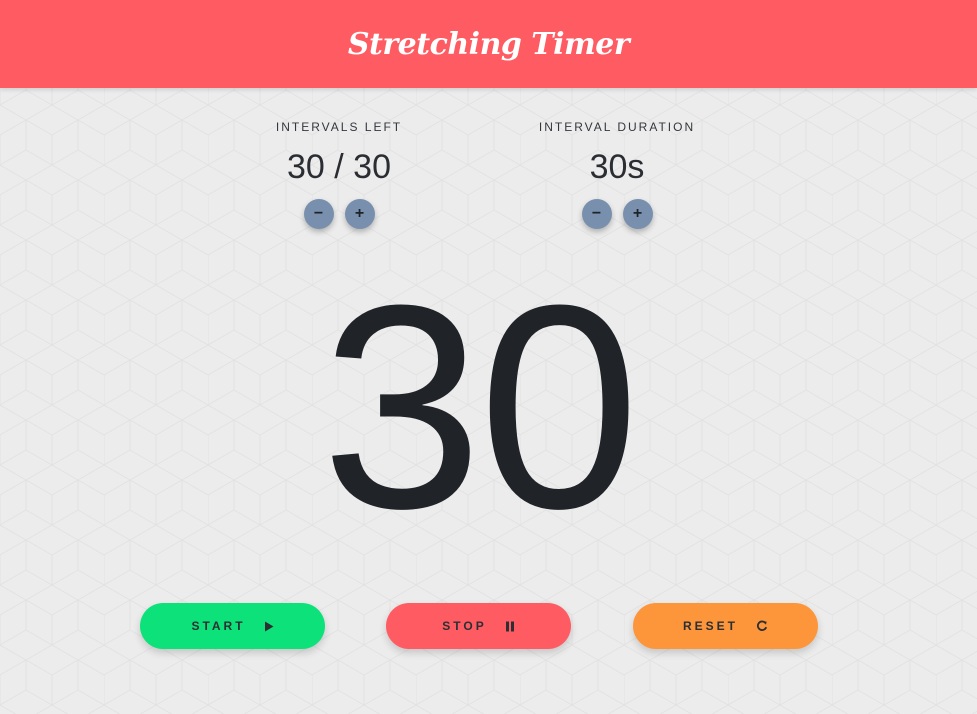 The width and height of the screenshot is (977, 714). I want to click on stop-button: STOP, so click(478, 626).